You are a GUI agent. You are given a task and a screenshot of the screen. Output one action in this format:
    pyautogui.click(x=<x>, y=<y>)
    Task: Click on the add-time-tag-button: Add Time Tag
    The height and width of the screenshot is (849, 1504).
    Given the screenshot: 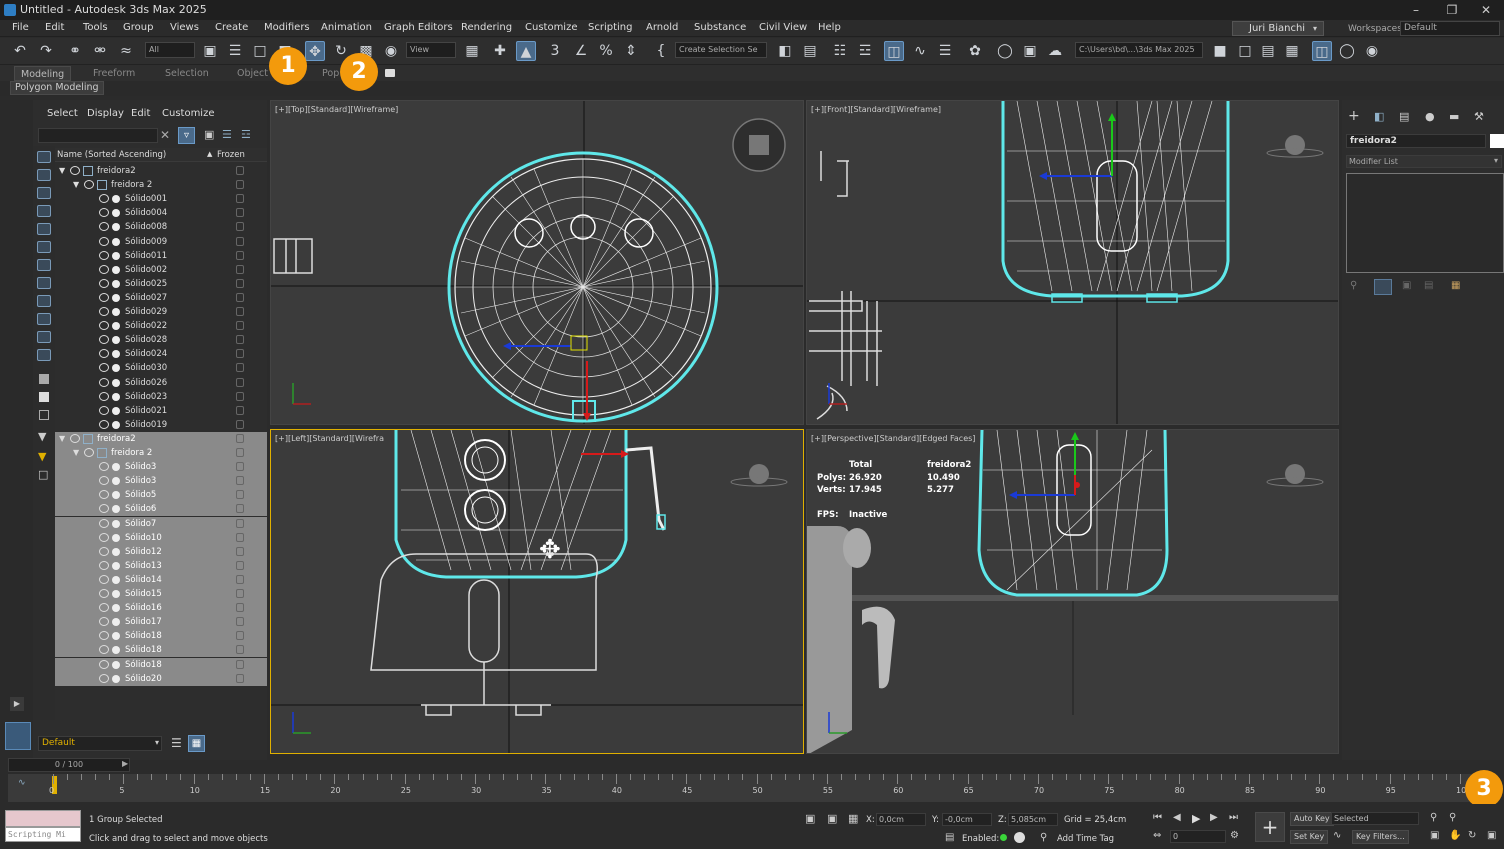 What is the action you would take?
    pyautogui.click(x=1085, y=839)
    